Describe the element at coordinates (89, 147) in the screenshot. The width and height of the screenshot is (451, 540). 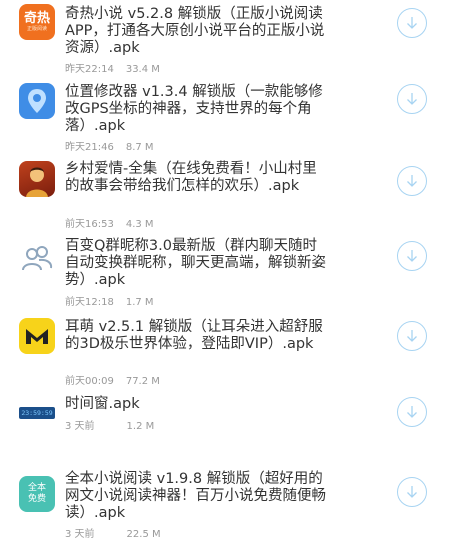
I see `file-time: 昨天21:46` at that location.